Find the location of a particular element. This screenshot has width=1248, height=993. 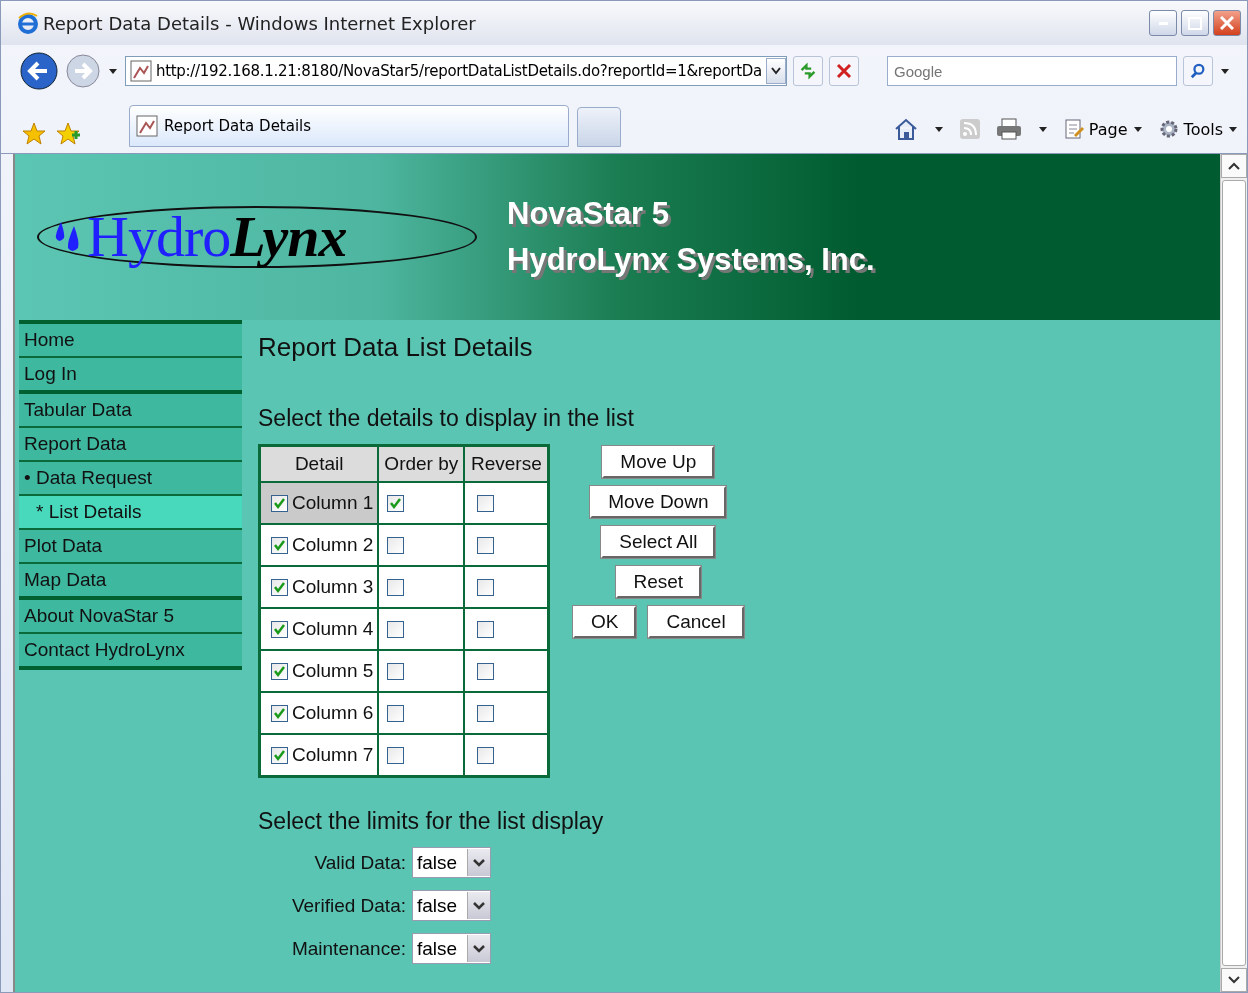

print-icon is located at coordinates (1008, 129).